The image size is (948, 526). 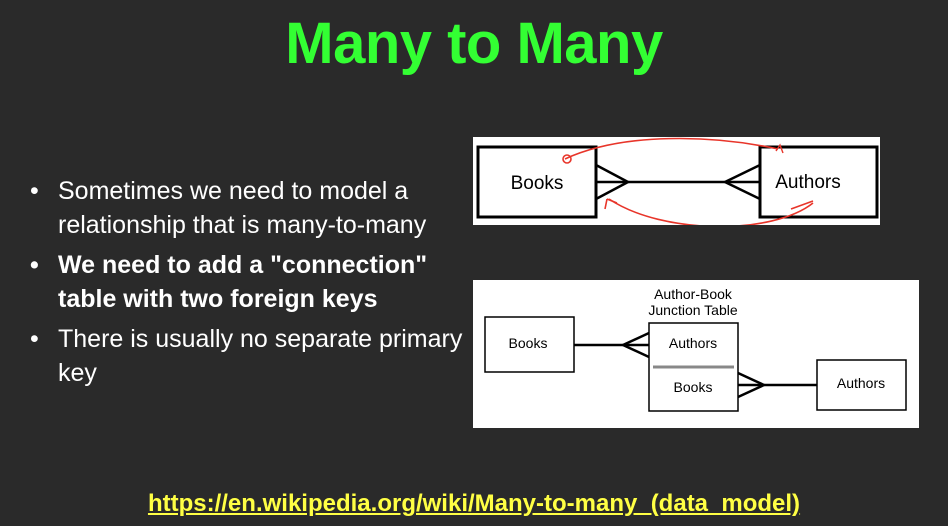 What do you see at coordinates (751, 379) in the screenshot?
I see `crows-foot-authors-top` at bounding box center [751, 379].